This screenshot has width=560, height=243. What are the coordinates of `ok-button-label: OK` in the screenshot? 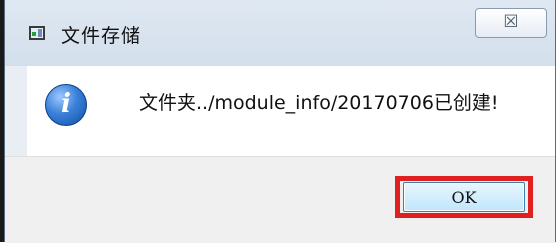 It's located at (464, 197).